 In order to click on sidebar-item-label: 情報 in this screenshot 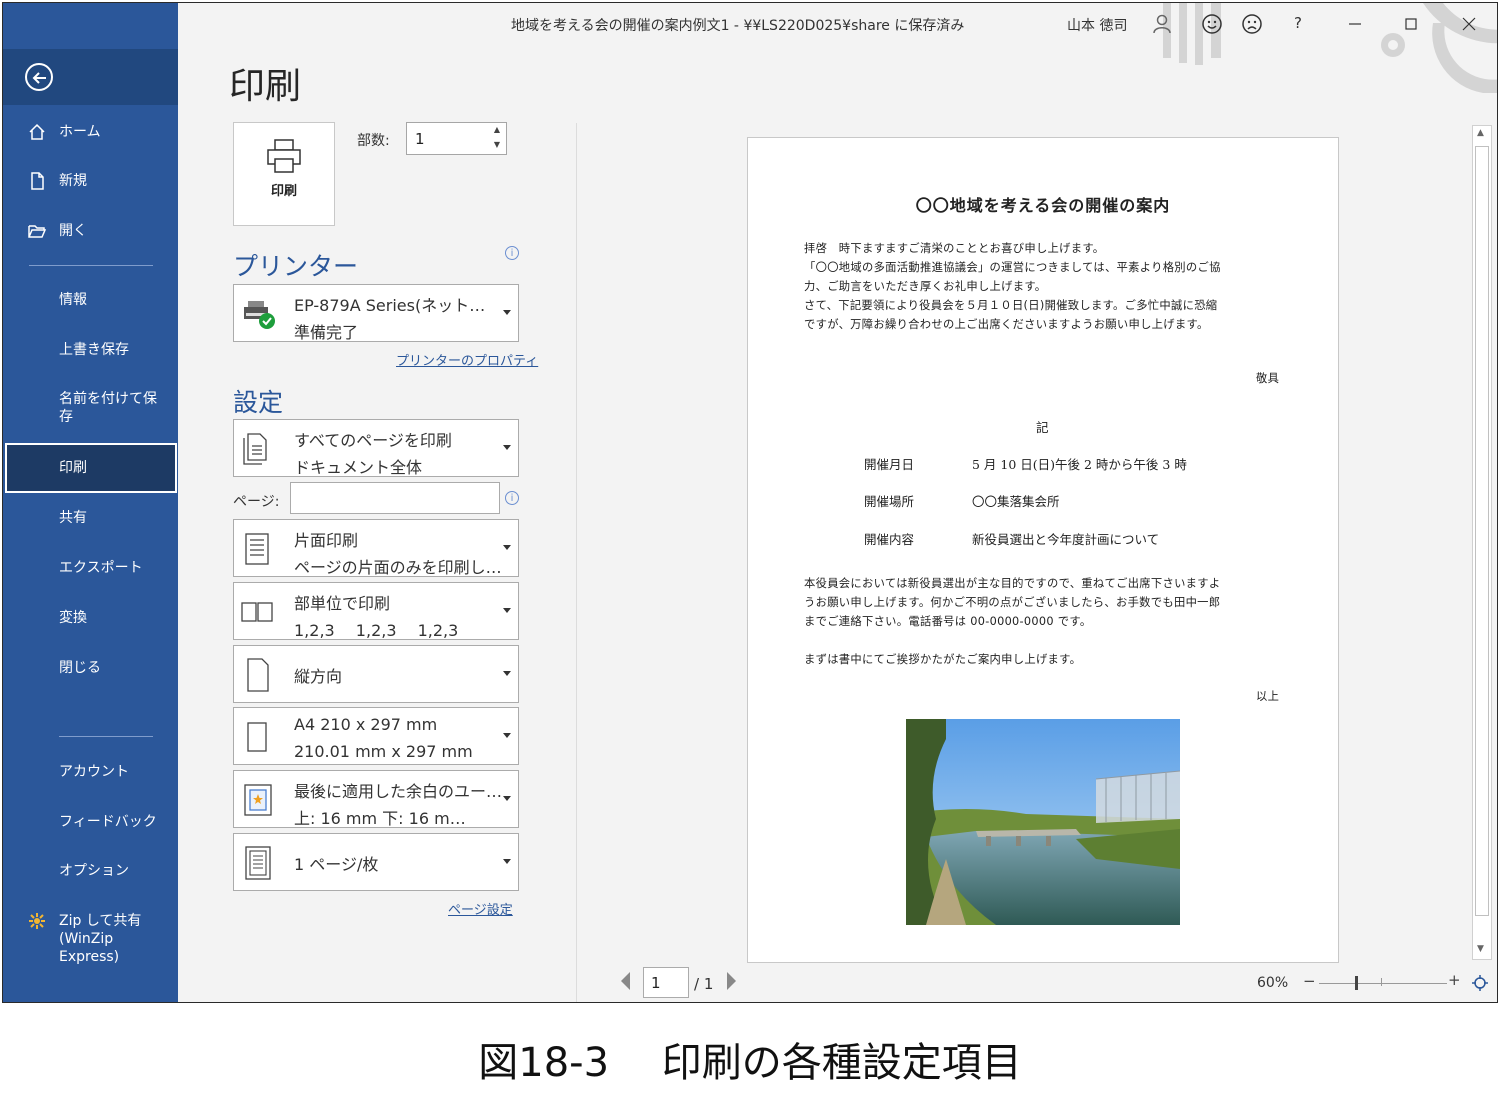, I will do `click(73, 300)`.